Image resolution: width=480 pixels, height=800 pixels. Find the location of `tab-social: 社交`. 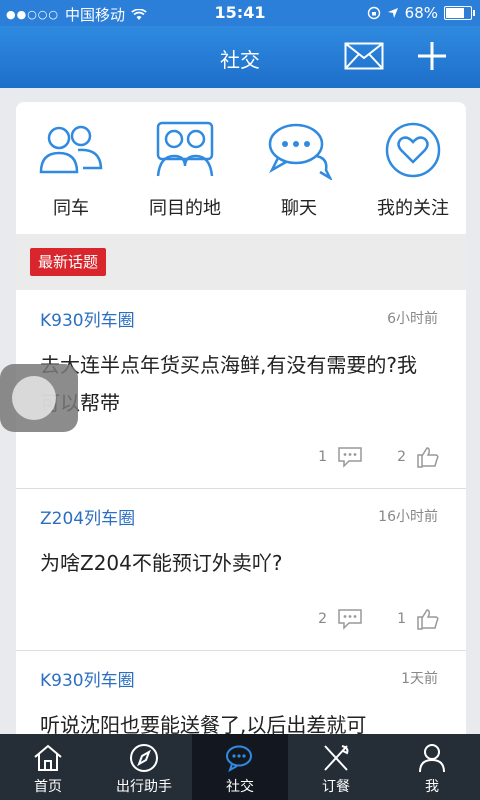

tab-social: 社交 is located at coordinates (240, 767).